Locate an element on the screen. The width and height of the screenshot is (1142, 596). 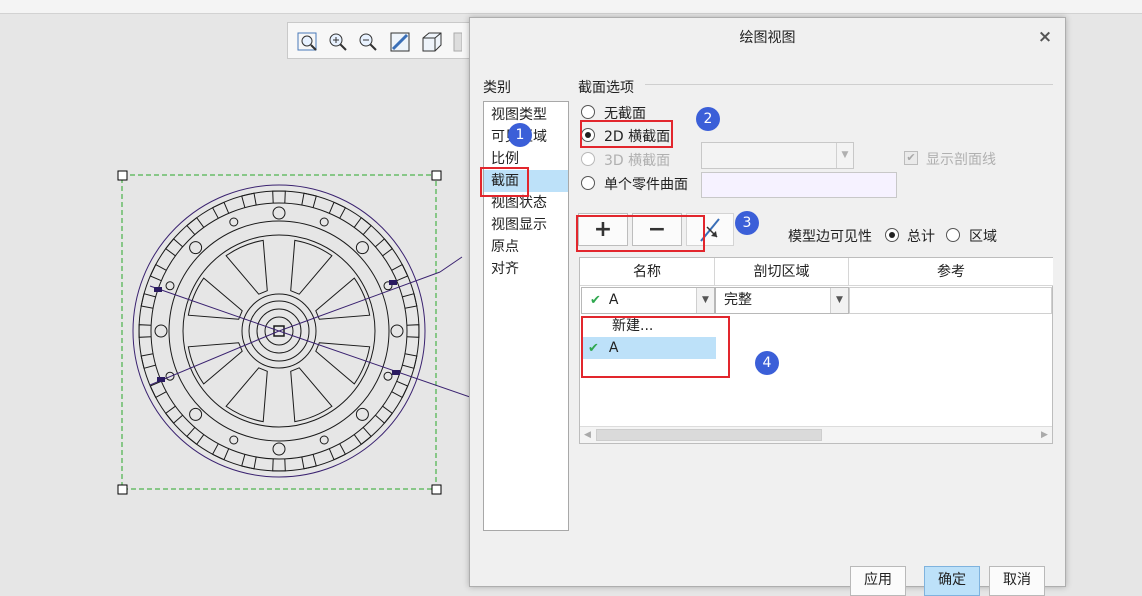
zoom-out-icon is located at coordinates (368, 42).